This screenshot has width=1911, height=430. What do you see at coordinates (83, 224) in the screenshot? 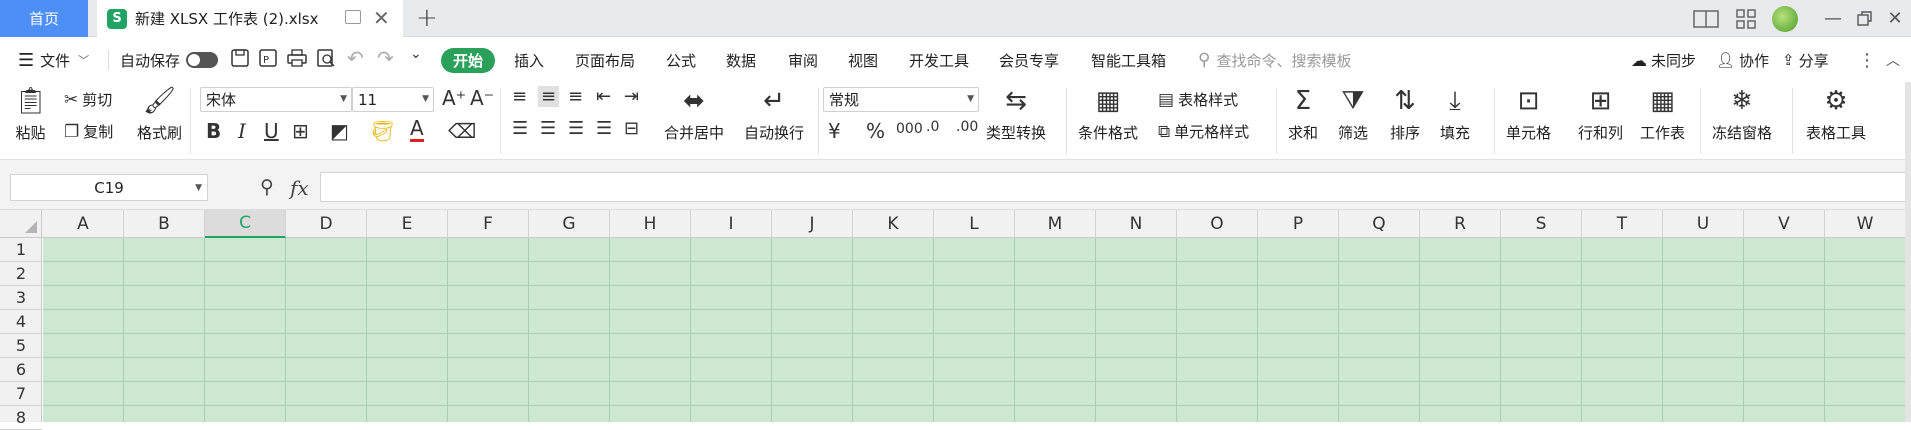
I see `column-header-a: A` at bounding box center [83, 224].